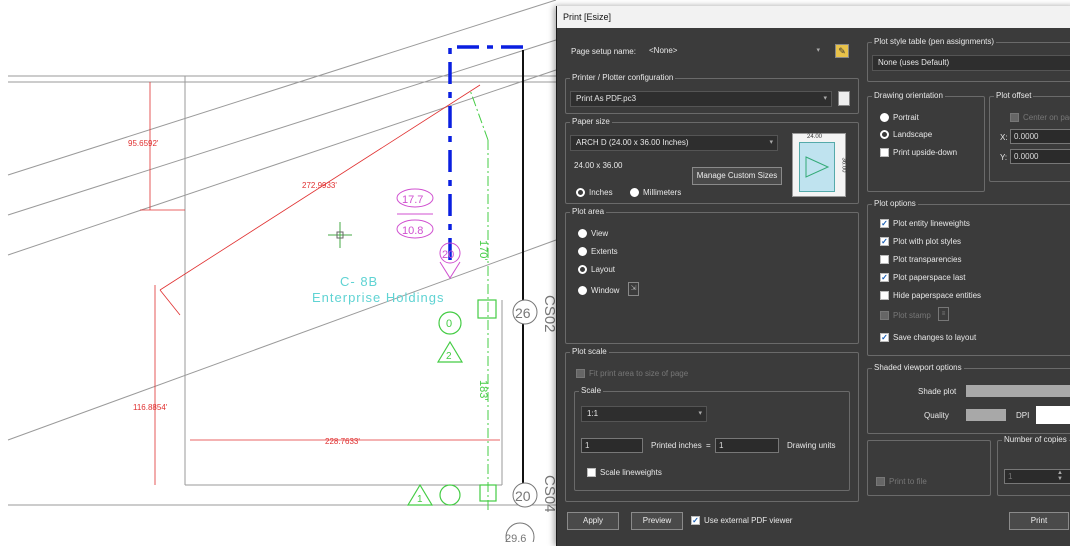 The width and height of the screenshot is (1070, 546). Describe the element at coordinates (811, 445) in the screenshot. I see `drawing-units-label: Drawing units` at that location.